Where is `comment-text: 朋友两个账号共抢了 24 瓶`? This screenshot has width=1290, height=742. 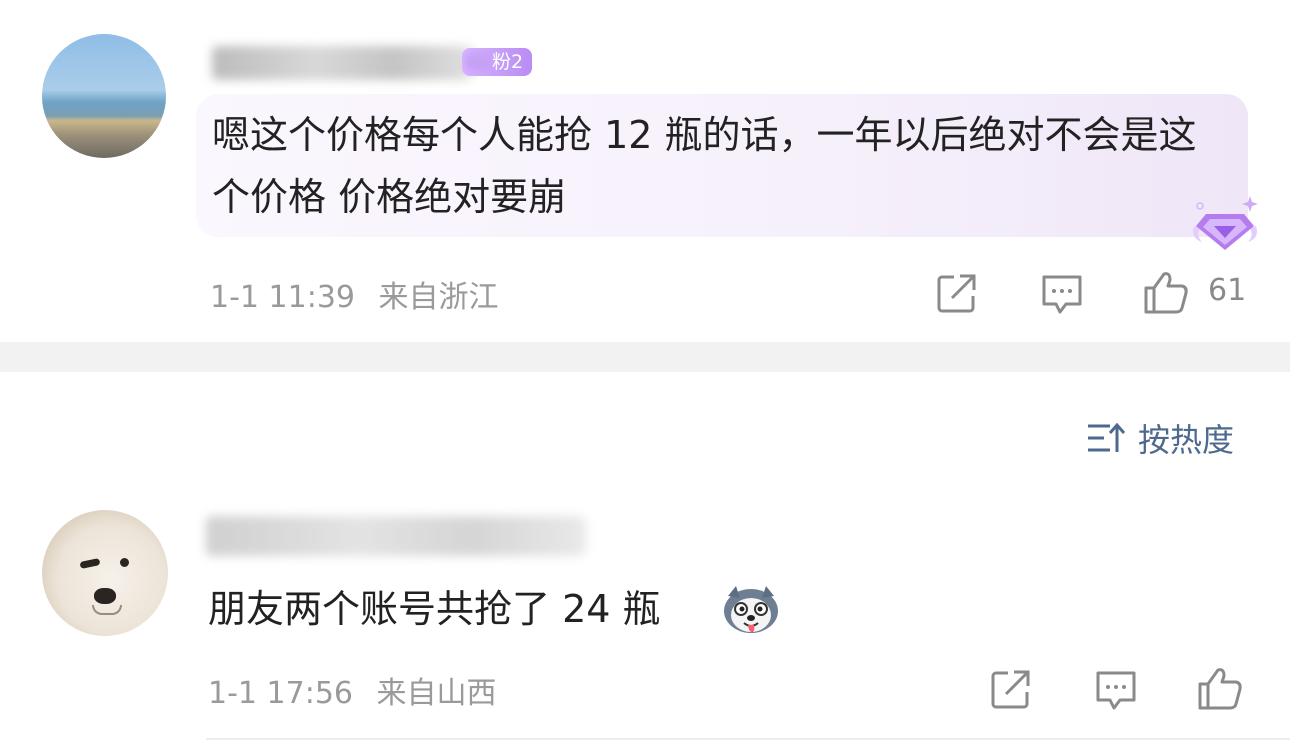
comment-text: 朋友两个账号共抢了 24 瓶 is located at coordinates (434, 609).